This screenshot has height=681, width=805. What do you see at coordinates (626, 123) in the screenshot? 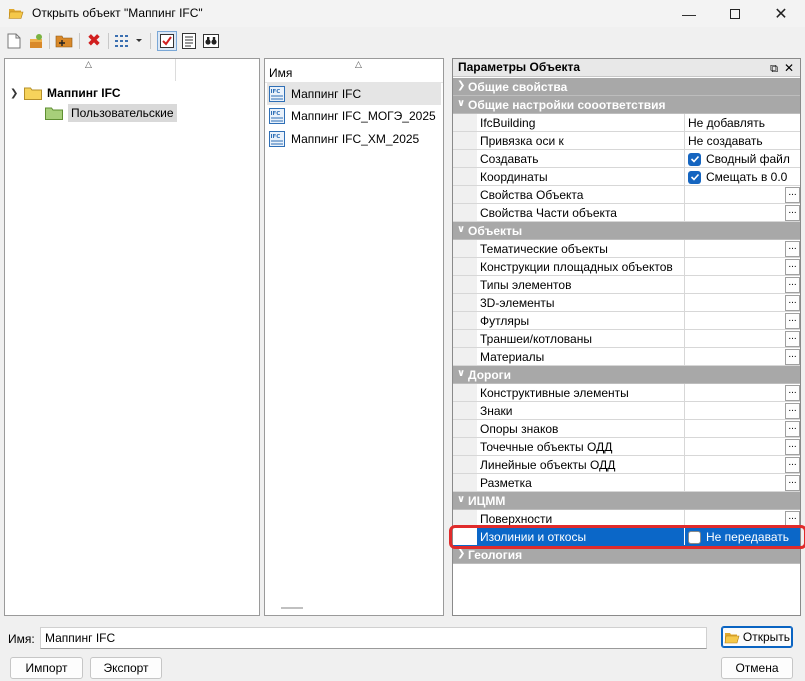
I see `property-row-ifcbuilding: IfcBuilding Не добавлять` at bounding box center [626, 123].